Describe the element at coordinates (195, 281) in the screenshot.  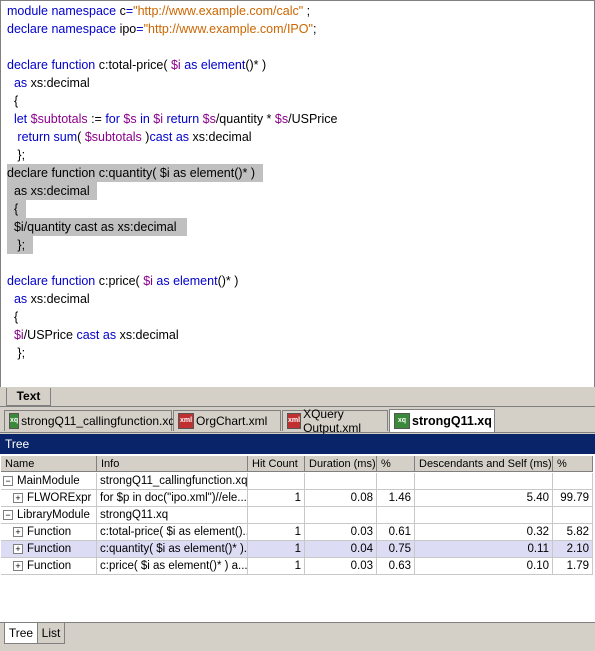
I see `code-token: element` at that location.